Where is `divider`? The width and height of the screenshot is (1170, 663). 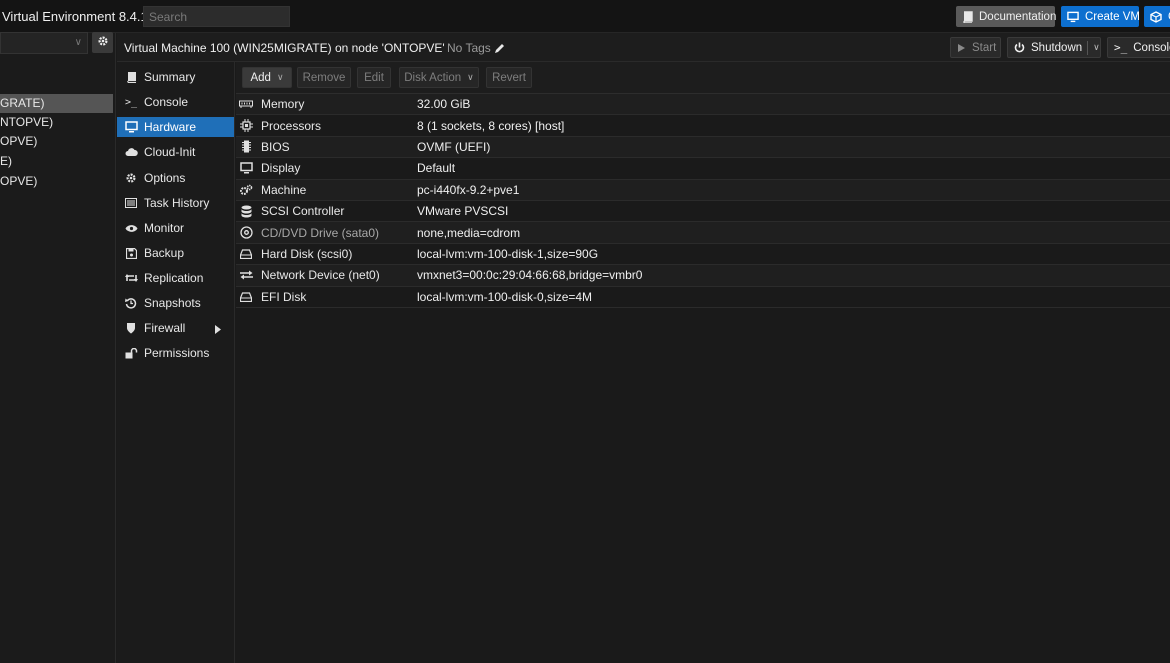 divider is located at coordinates (1088, 47).